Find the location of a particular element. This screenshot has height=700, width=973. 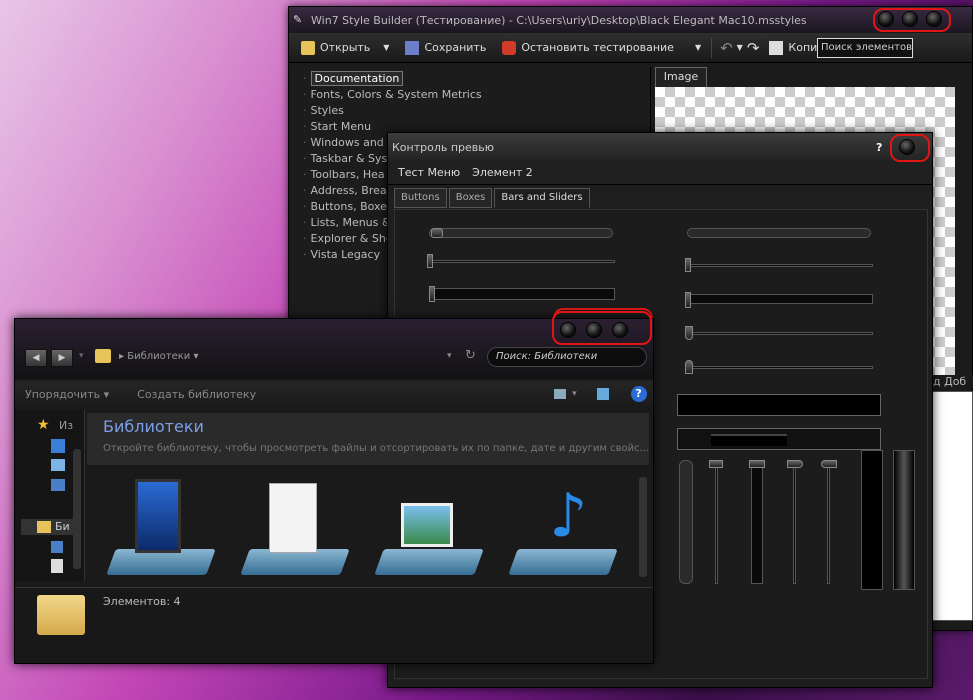

music-library-icon: ♪ is located at coordinates (563, 527).